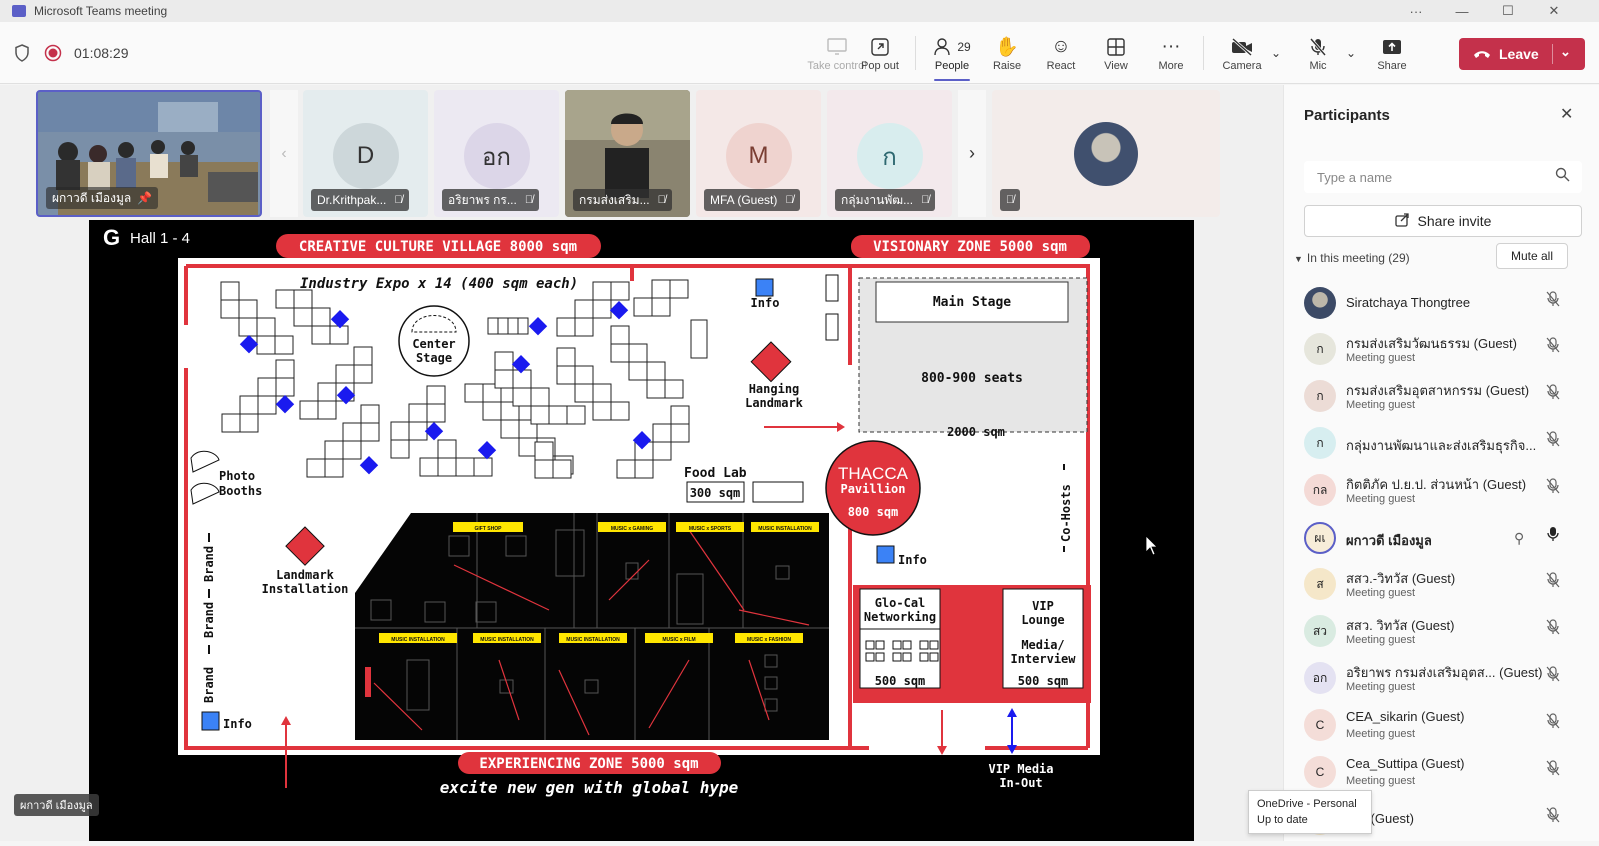  What do you see at coordinates (489, 529) in the screenshot?
I see `svg-text: GIFT SHOP` at bounding box center [489, 529].